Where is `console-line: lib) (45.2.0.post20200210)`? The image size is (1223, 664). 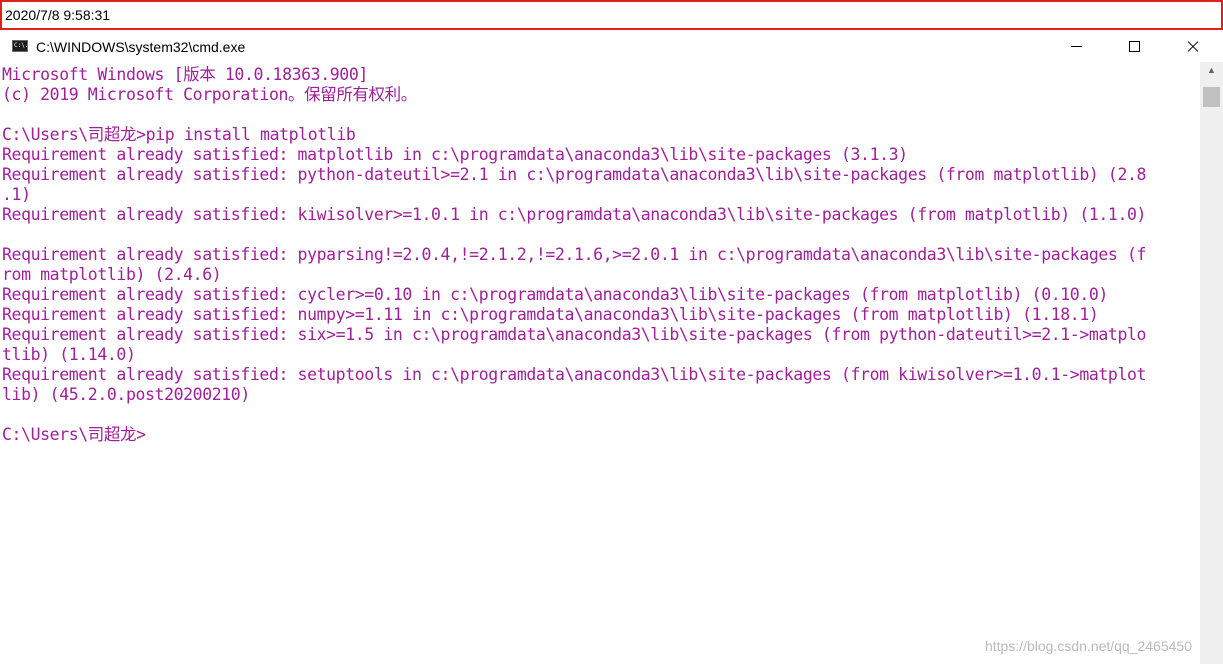
console-line: lib) (45.2.0.post20200210) is located at coordinates (126, 394).